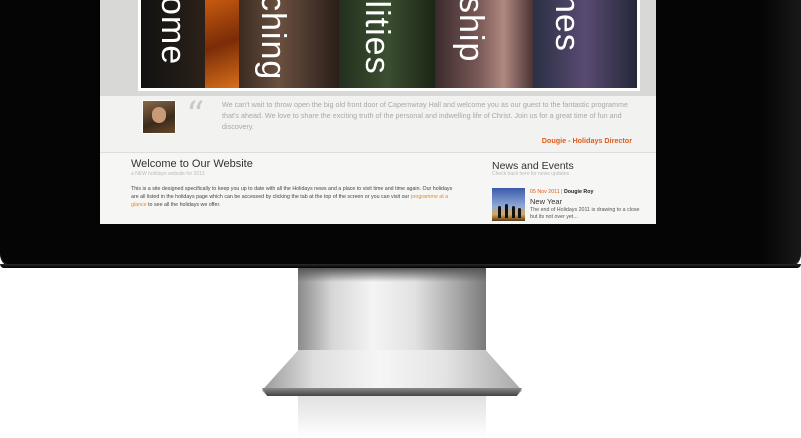 This screenshot has width=801, height=438. I want to click on banner-panel-holidays: nes, so click(585, 44).